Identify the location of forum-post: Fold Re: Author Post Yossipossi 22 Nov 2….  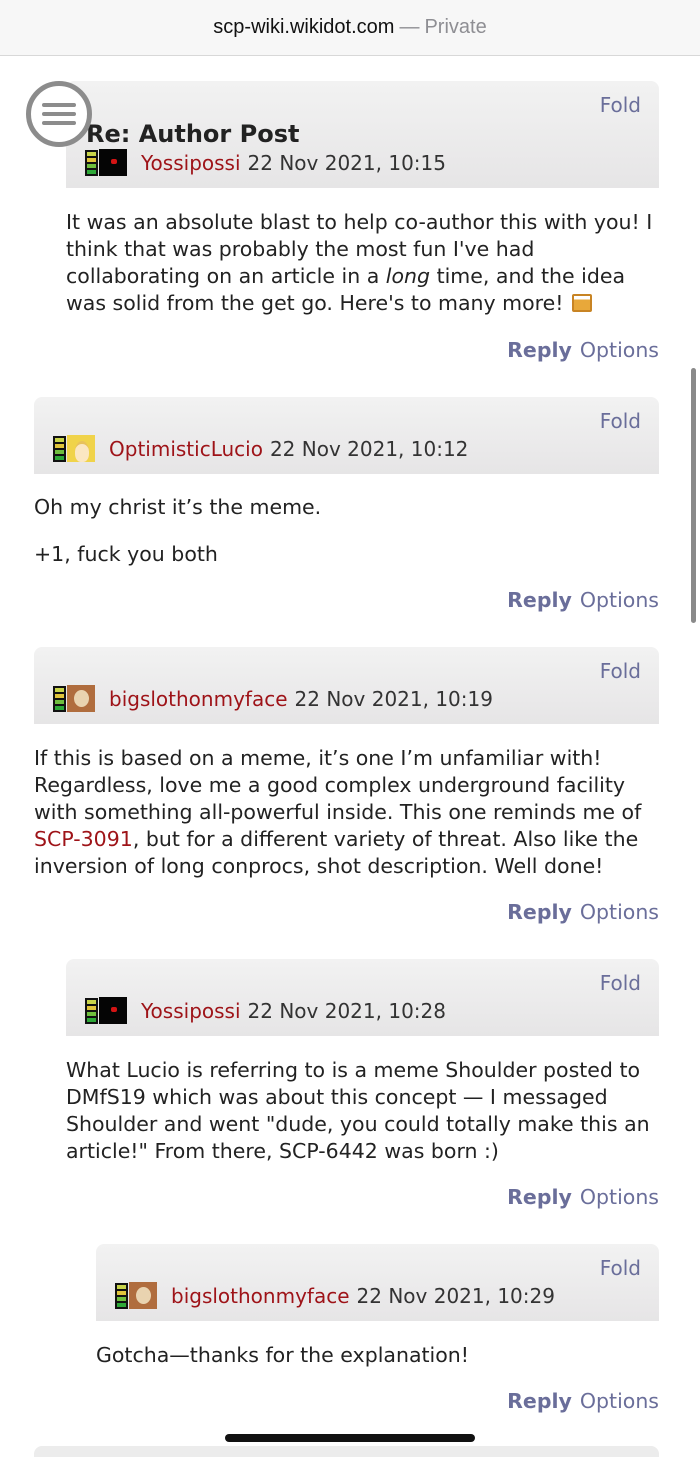
(362, 199).